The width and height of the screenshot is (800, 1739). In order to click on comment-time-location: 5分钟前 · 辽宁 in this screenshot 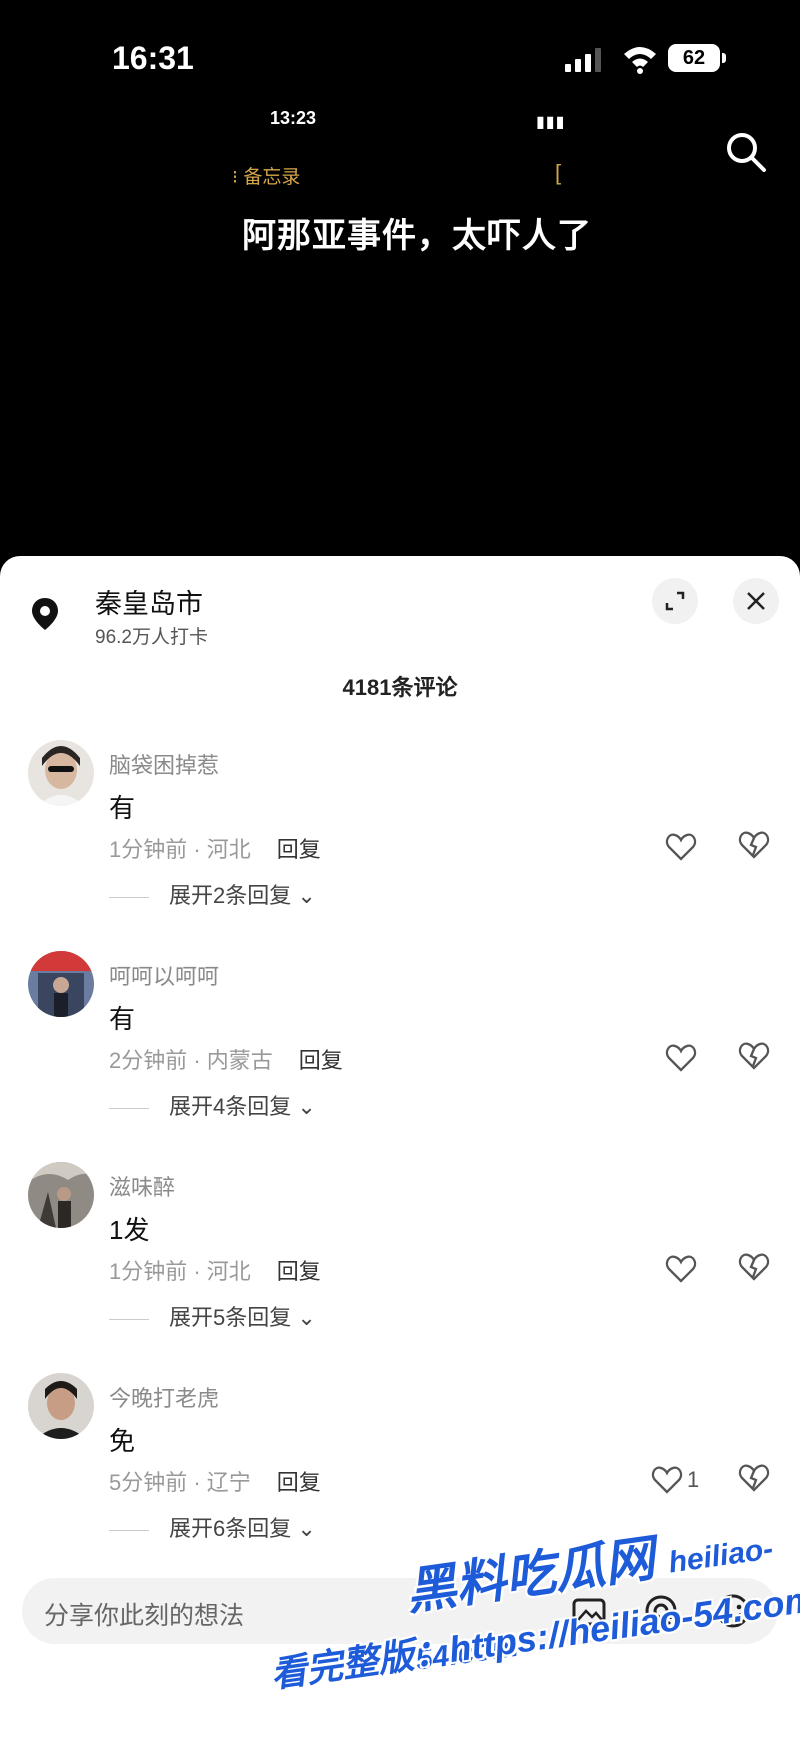, I will do `click(180, 1482)`.